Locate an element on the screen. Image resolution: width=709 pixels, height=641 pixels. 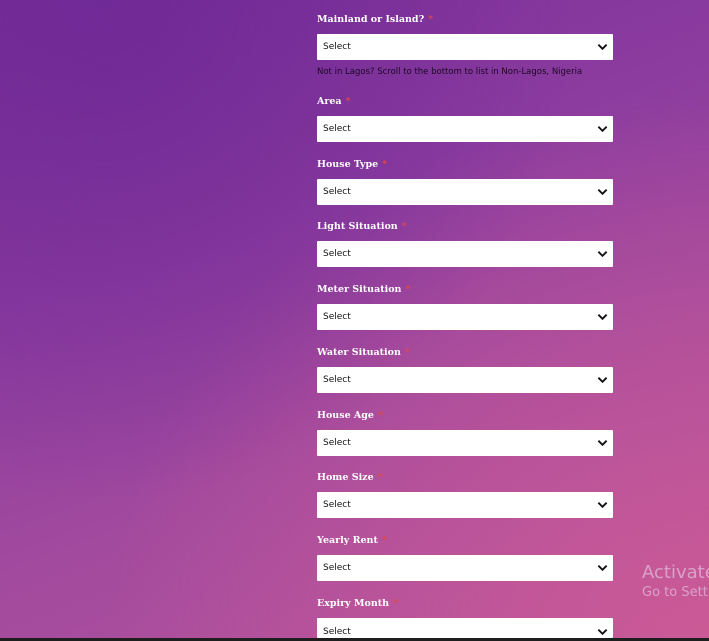
field-label: Expiry Month * is located at coordinates (358, 603).